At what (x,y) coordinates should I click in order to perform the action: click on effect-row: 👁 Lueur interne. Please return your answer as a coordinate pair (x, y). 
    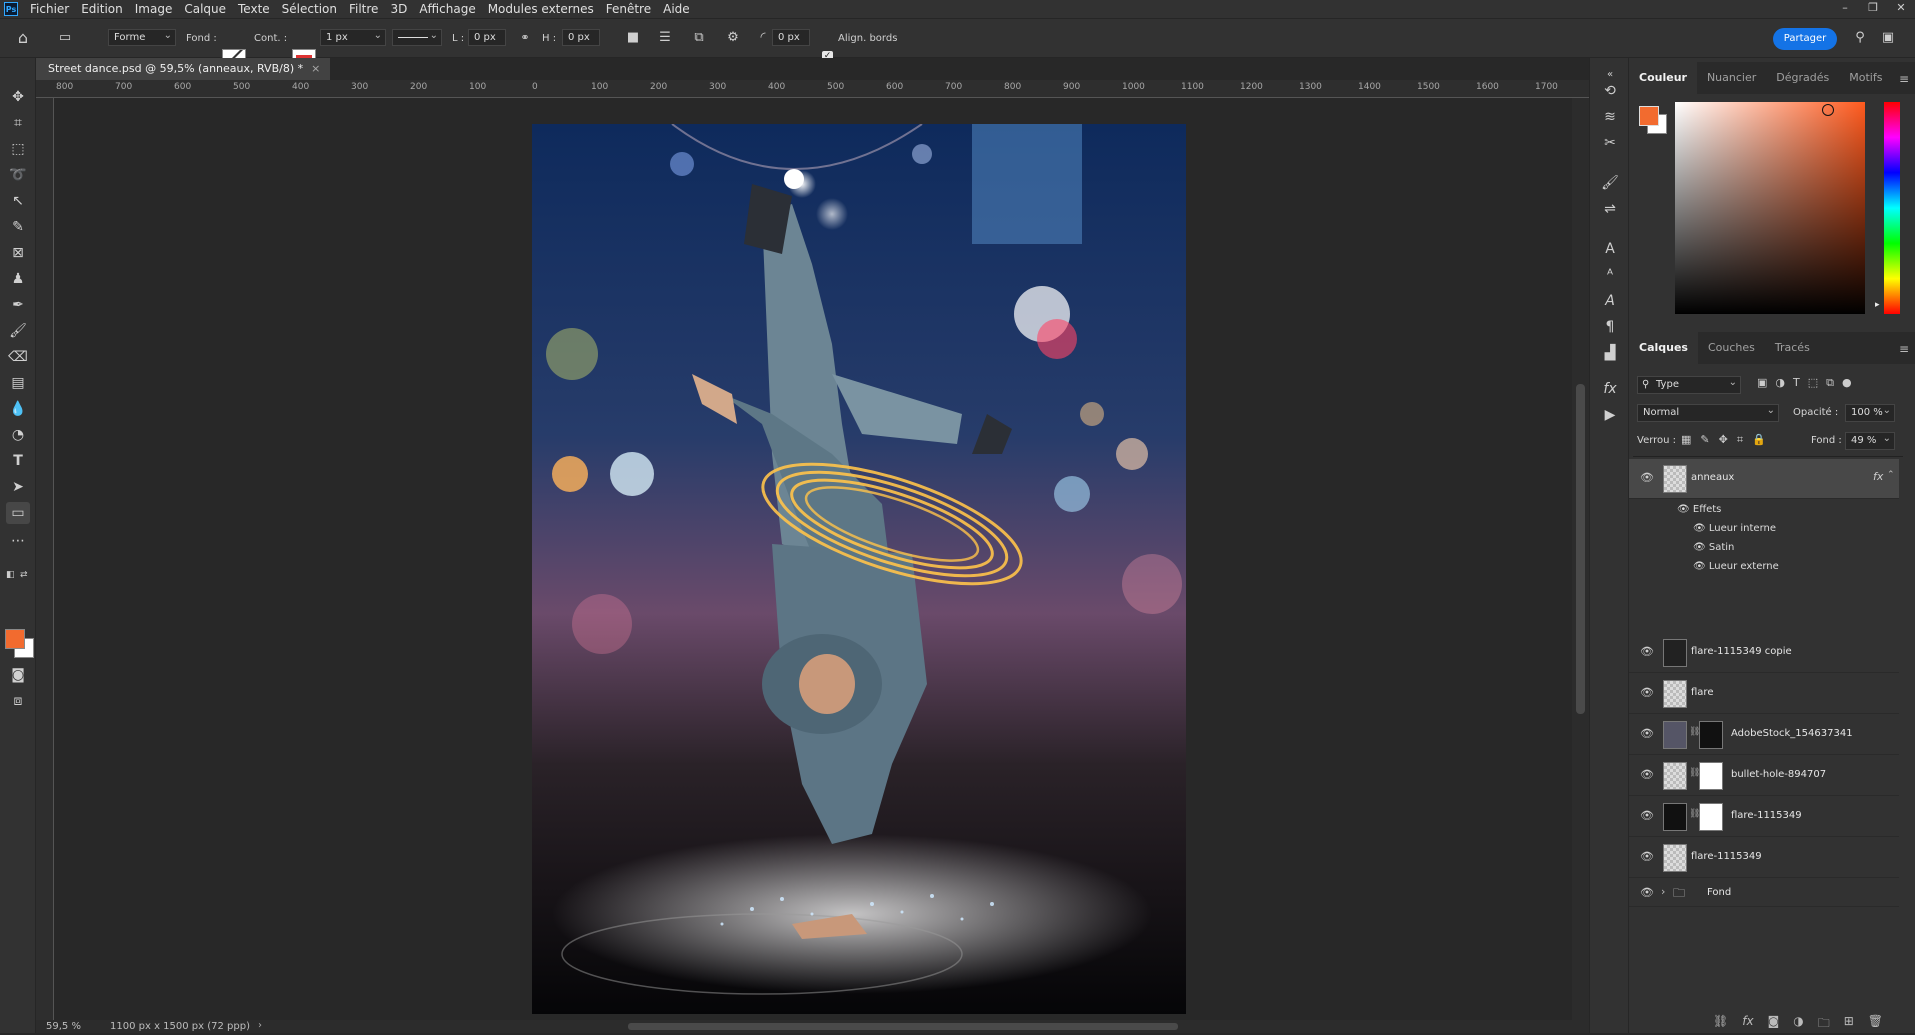
    Looking at the image, I should click on (1734, 528).